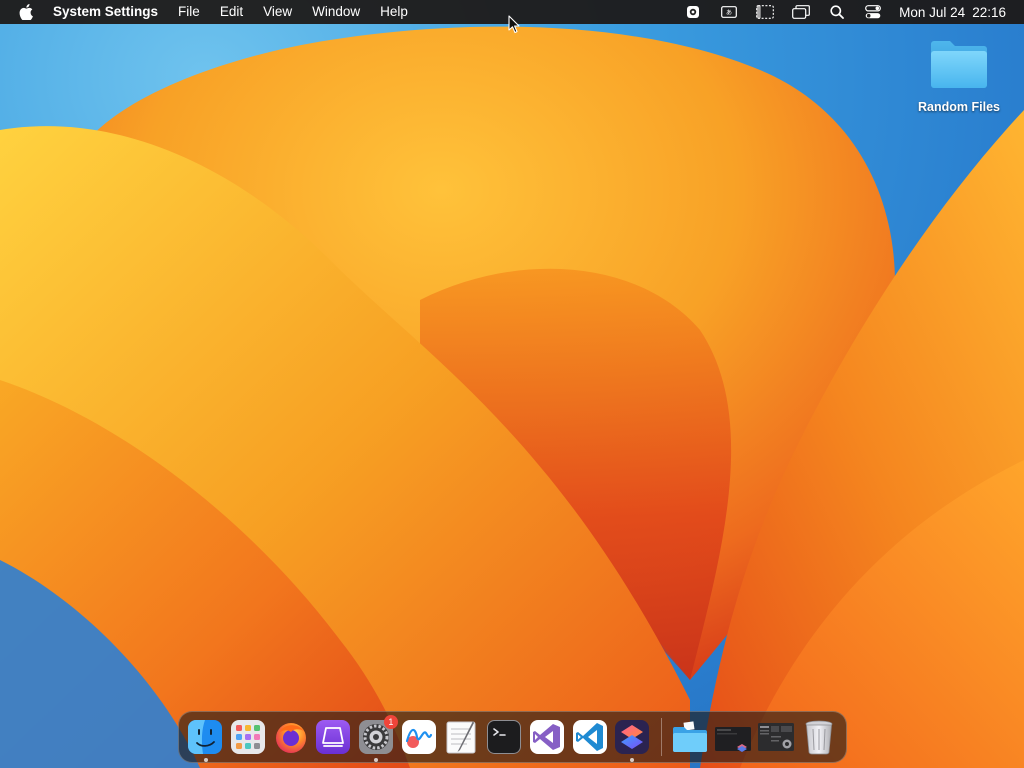  I want to click on search-icon, so click(837, 12).